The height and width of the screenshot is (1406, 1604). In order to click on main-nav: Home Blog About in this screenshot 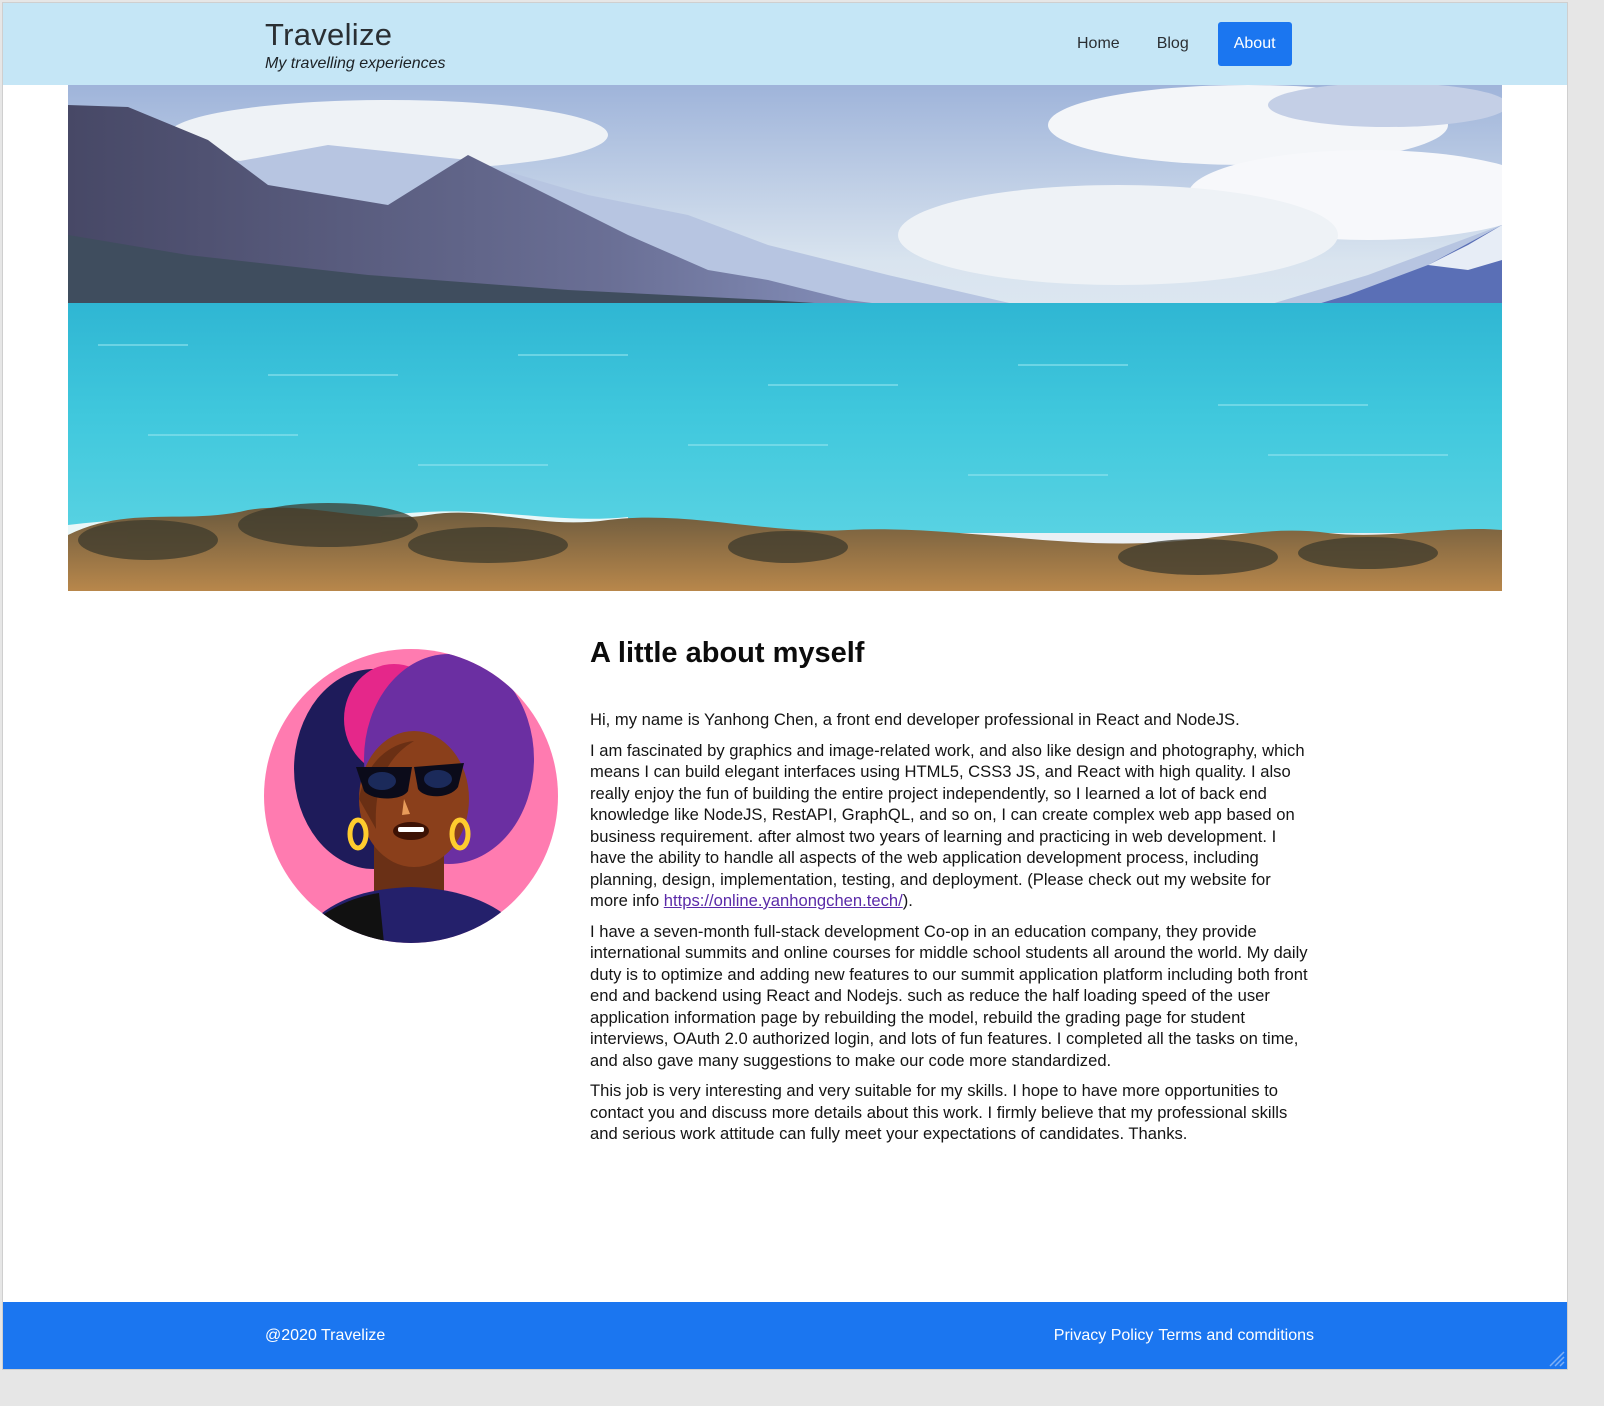, I will do `click(1173, 44)`.